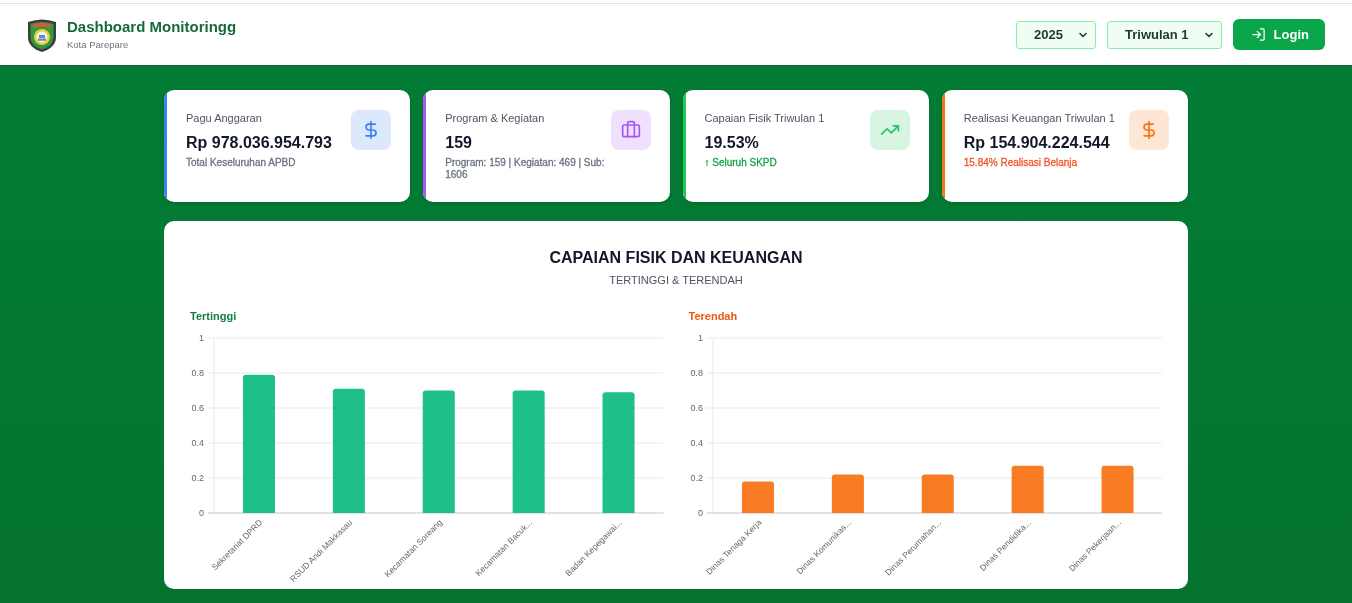  Describe the element at coordinates (1164, 34) in the screenshot. I see `filter-select: Triwulan 1` at that location.